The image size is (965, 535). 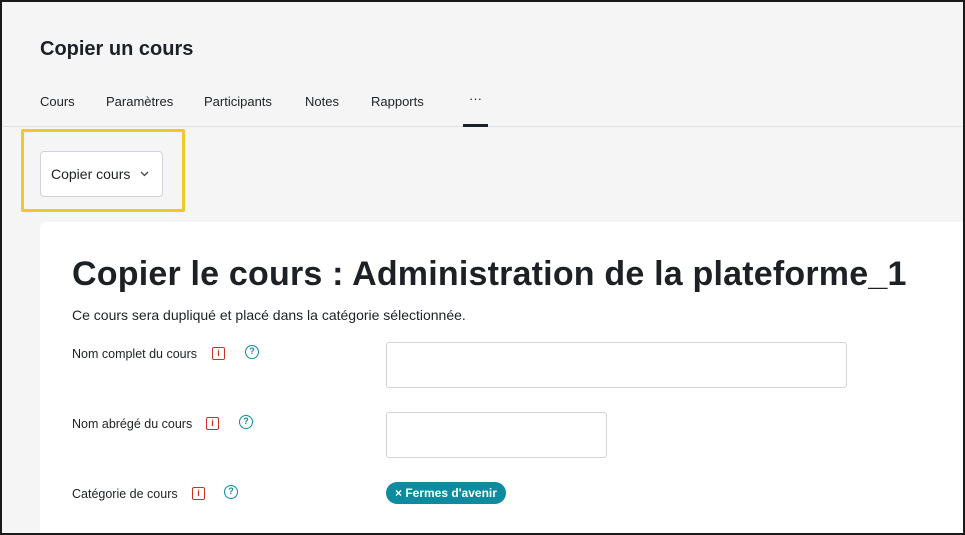 I want to click on category-tag: × Fermes d'avenir, so click(x=446, y=493).